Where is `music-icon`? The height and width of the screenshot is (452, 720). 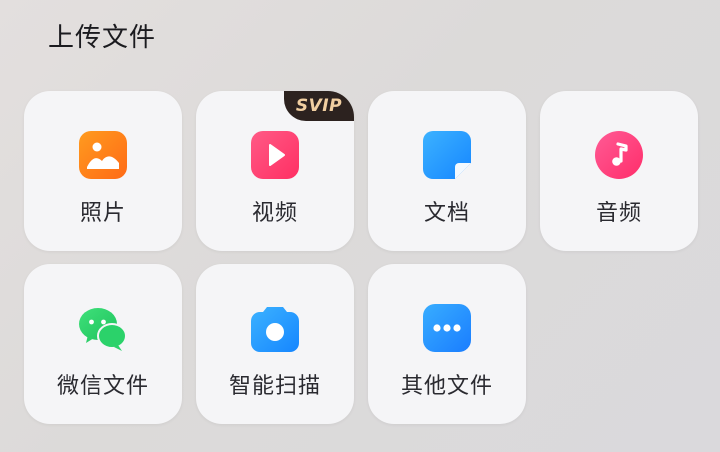 music-icon is located at coordinates (619, 155).